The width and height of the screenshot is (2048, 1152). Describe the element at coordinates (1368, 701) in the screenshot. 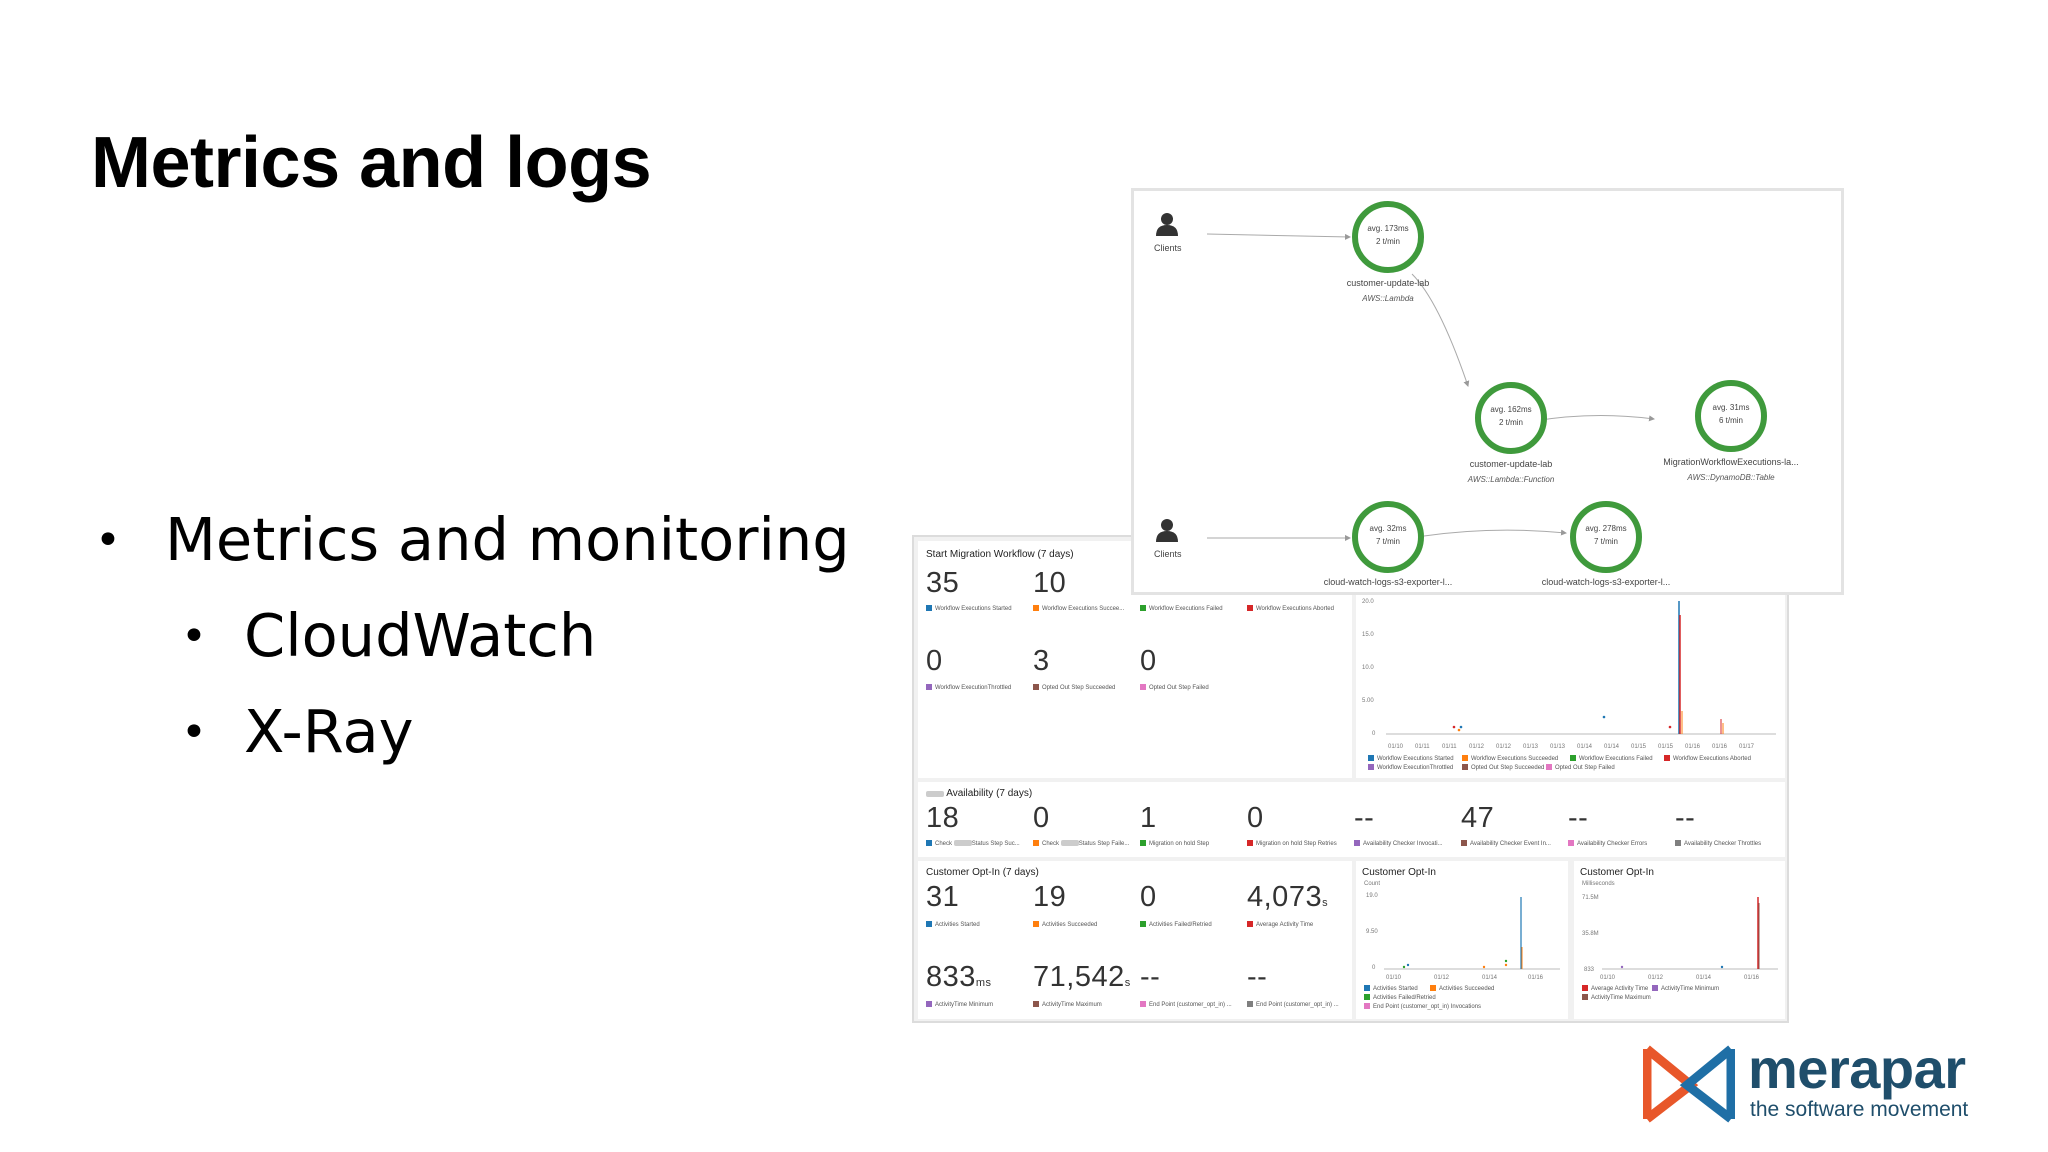

I see `y-tick-label: 5.00` at that location.